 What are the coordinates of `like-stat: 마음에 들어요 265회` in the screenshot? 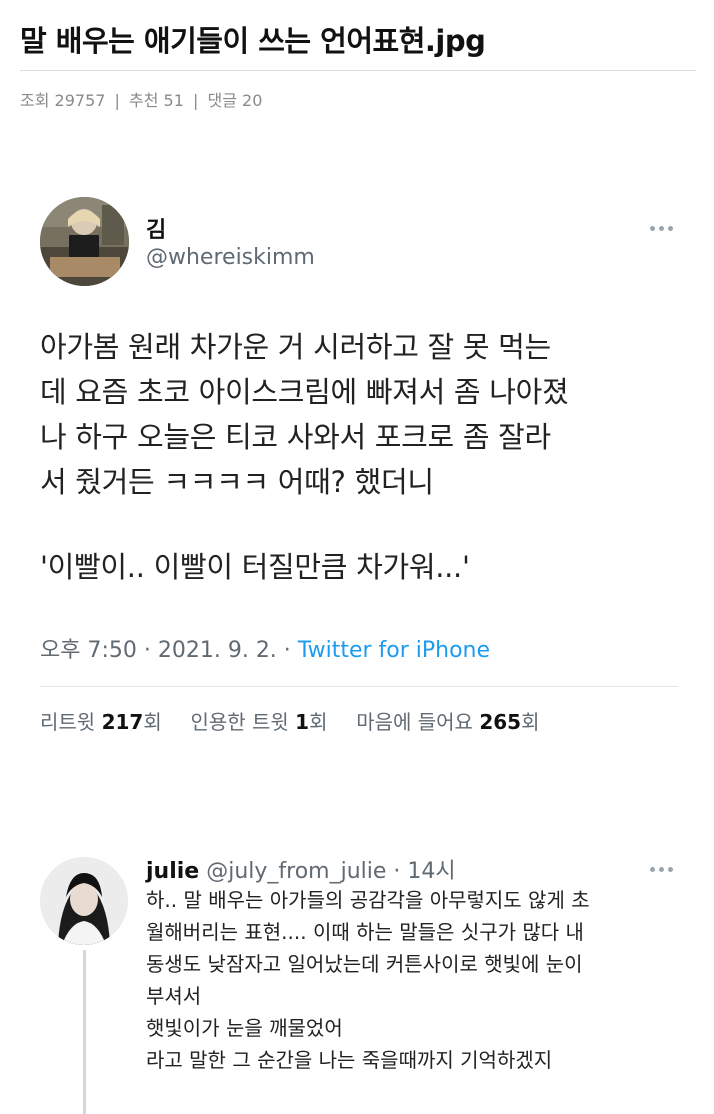 It's located at (447, 722).